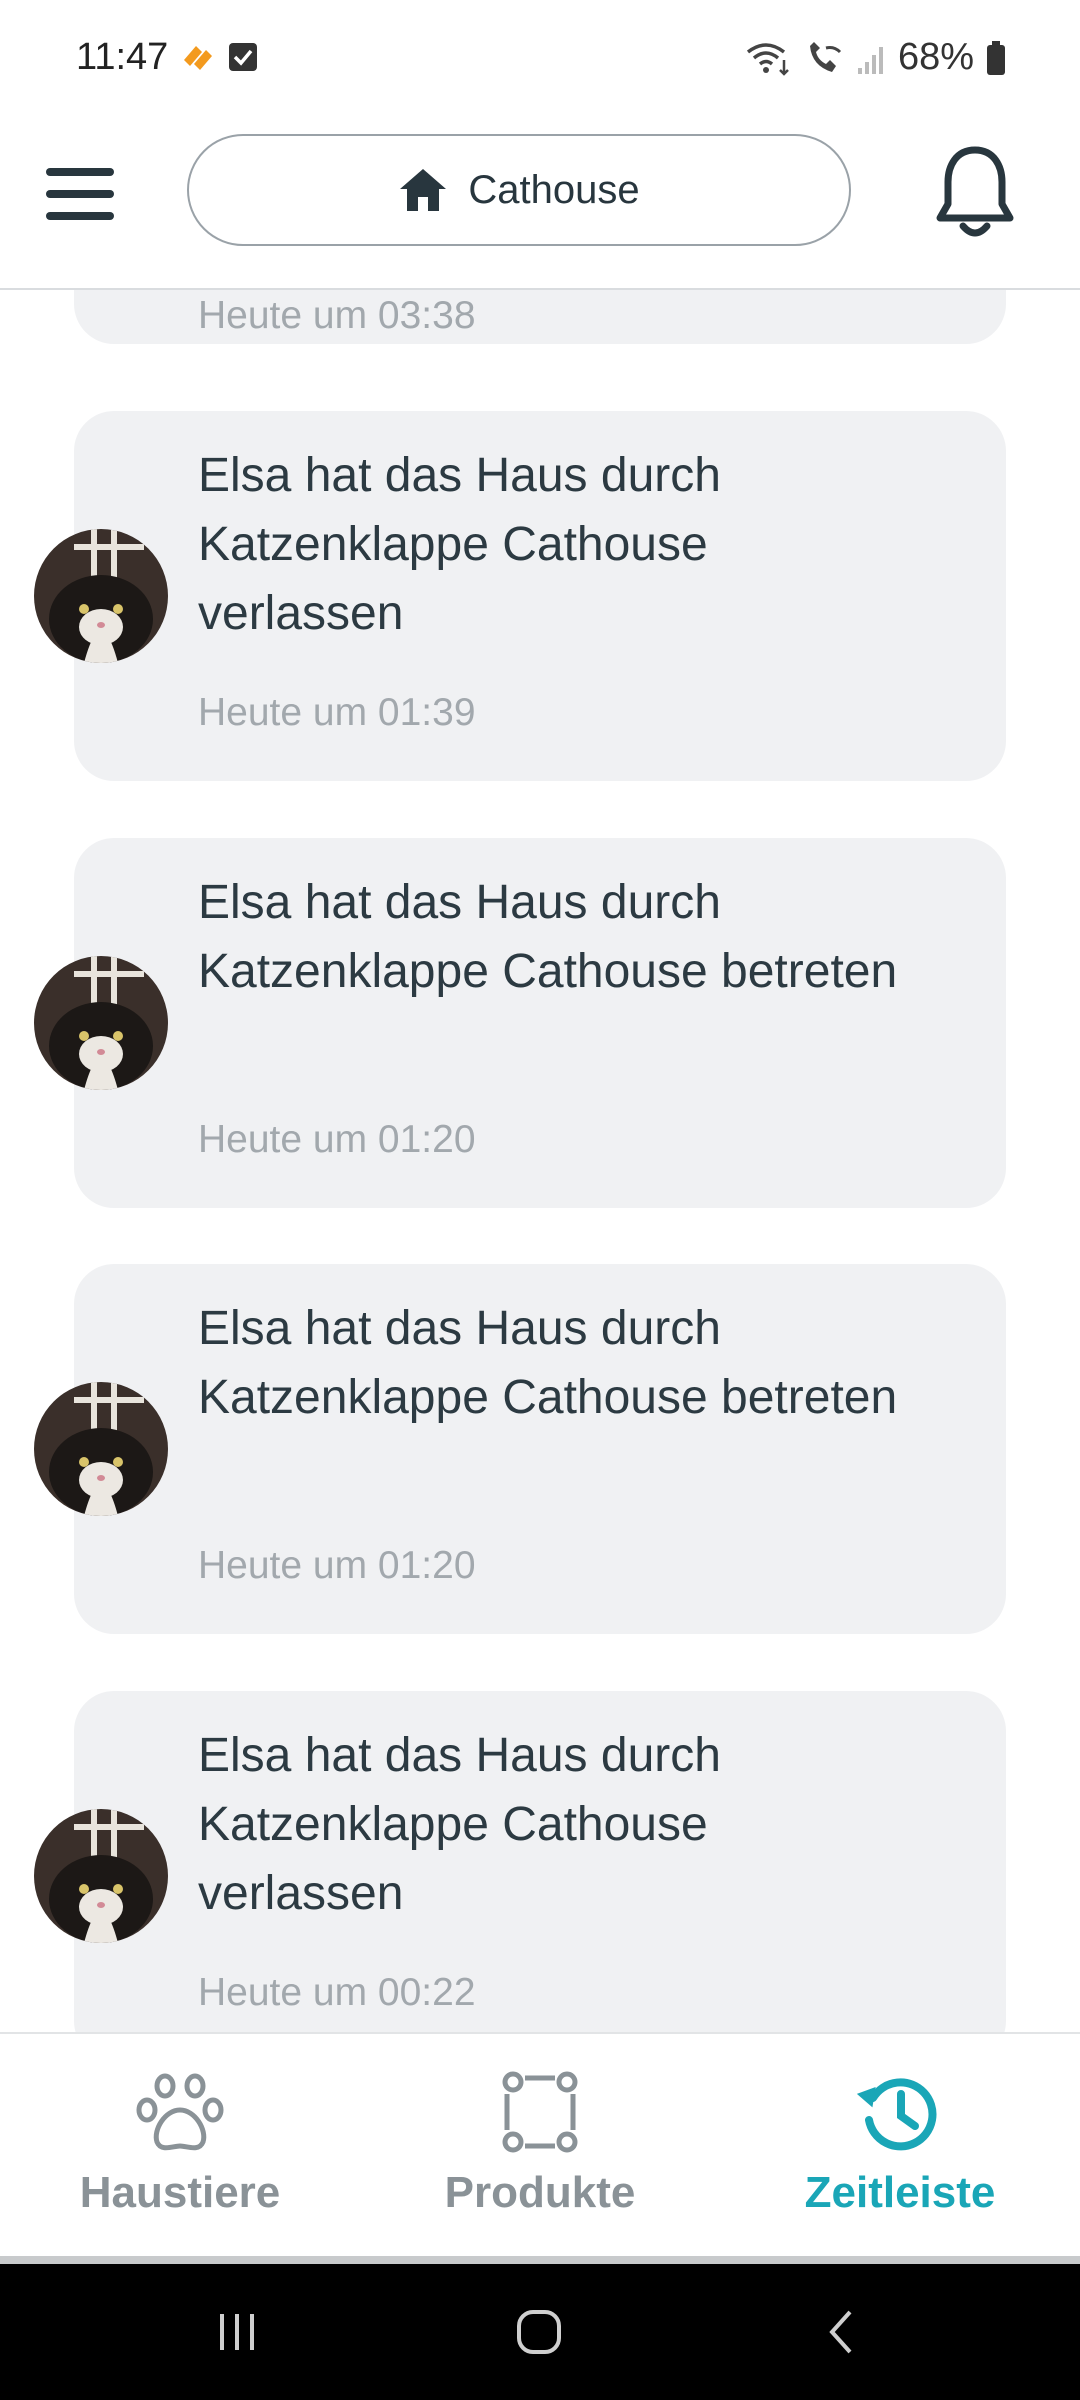 This screenshot has height=2400, width=1080. Describe the element at coordinates (554, 189) in the screenshot. I see `household-name: Cathouse` at that location.